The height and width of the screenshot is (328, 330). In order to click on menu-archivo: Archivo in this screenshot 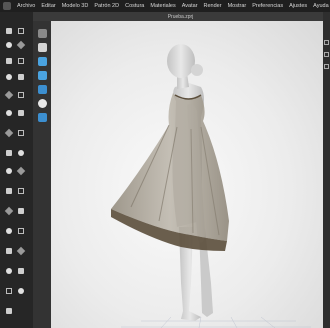, I will do `click(26, 6)`.